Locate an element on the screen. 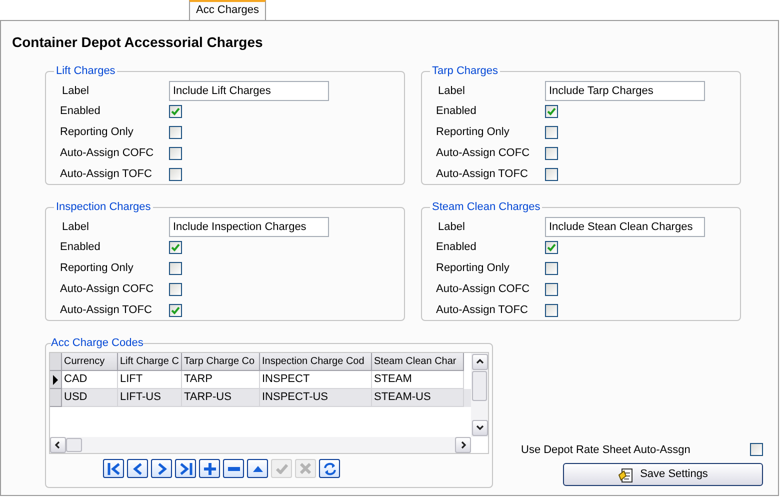 This screenshot has height=498, width=781. current-row-icon is located at coordinates (55, 379).